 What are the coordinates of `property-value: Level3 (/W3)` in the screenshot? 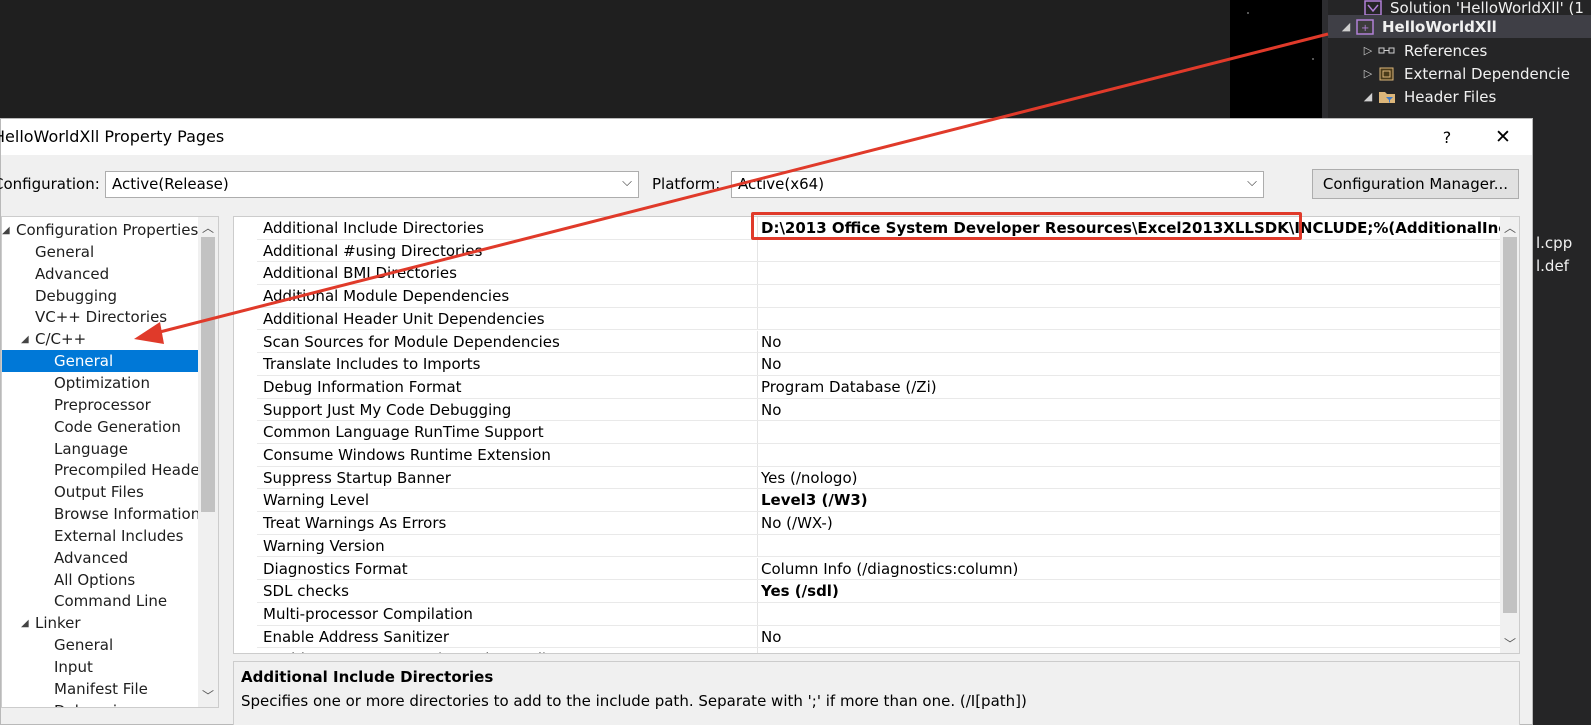 It's located at (814, 500).